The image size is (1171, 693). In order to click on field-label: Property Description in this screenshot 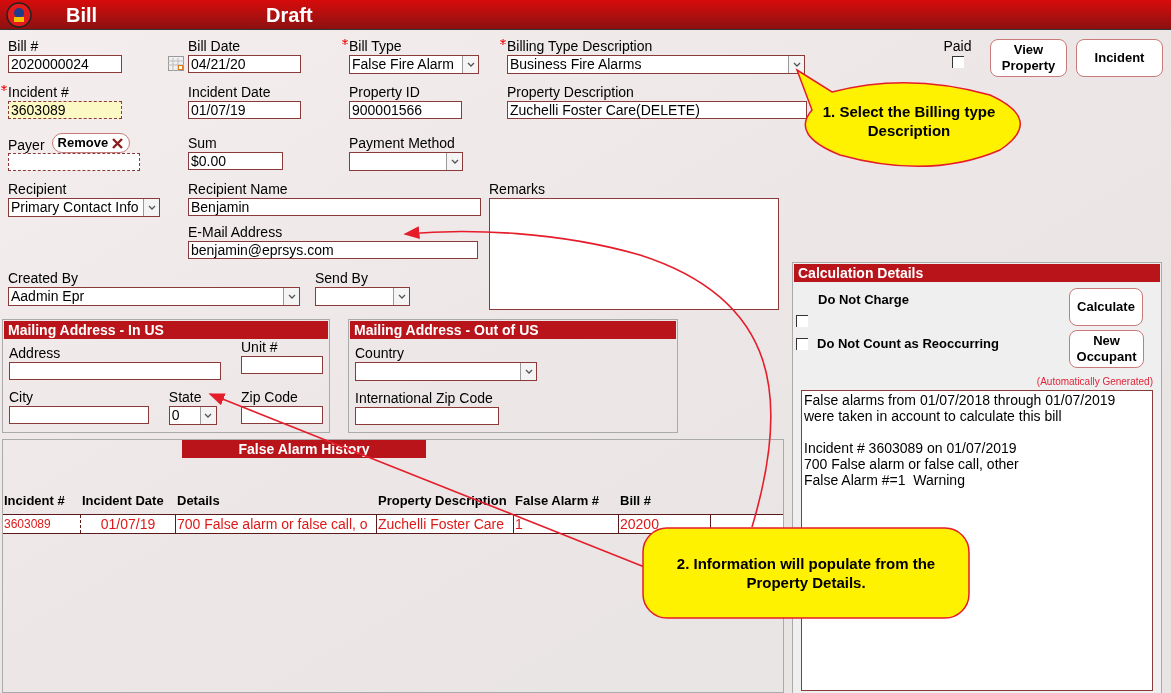, I will do `click(570, 92)`.